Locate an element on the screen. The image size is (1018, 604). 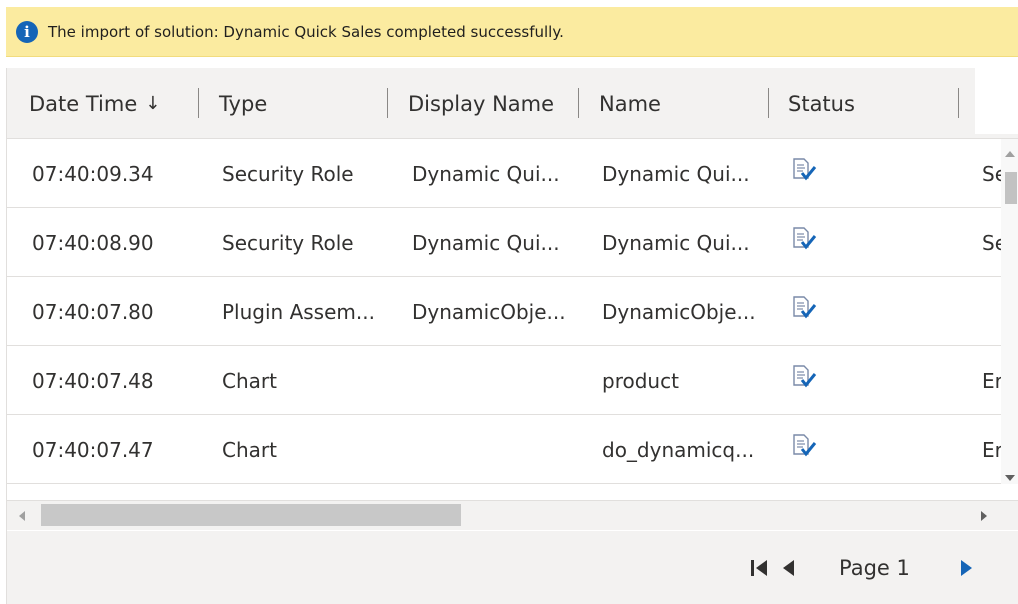
scroll-up-icon is located at coordinates (1010, 154).